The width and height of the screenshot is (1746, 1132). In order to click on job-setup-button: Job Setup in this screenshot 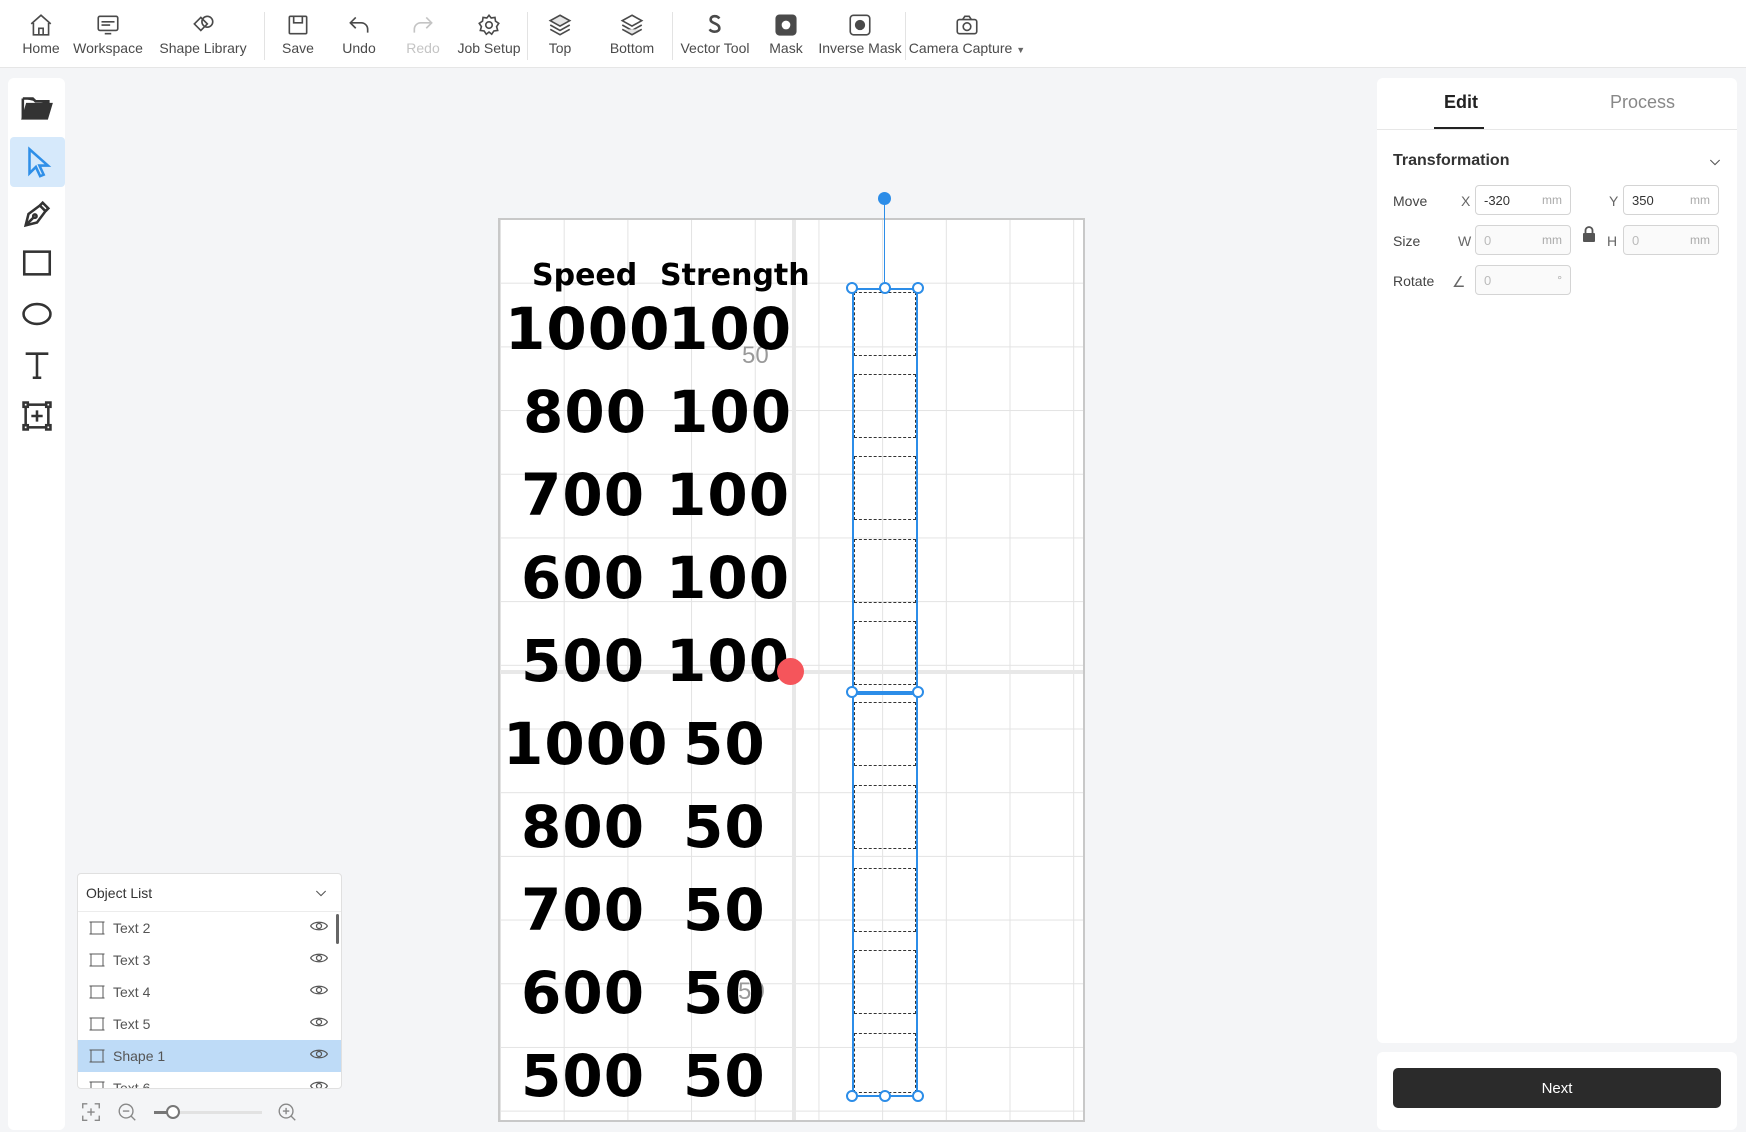, I will do `click(489, 34)`.